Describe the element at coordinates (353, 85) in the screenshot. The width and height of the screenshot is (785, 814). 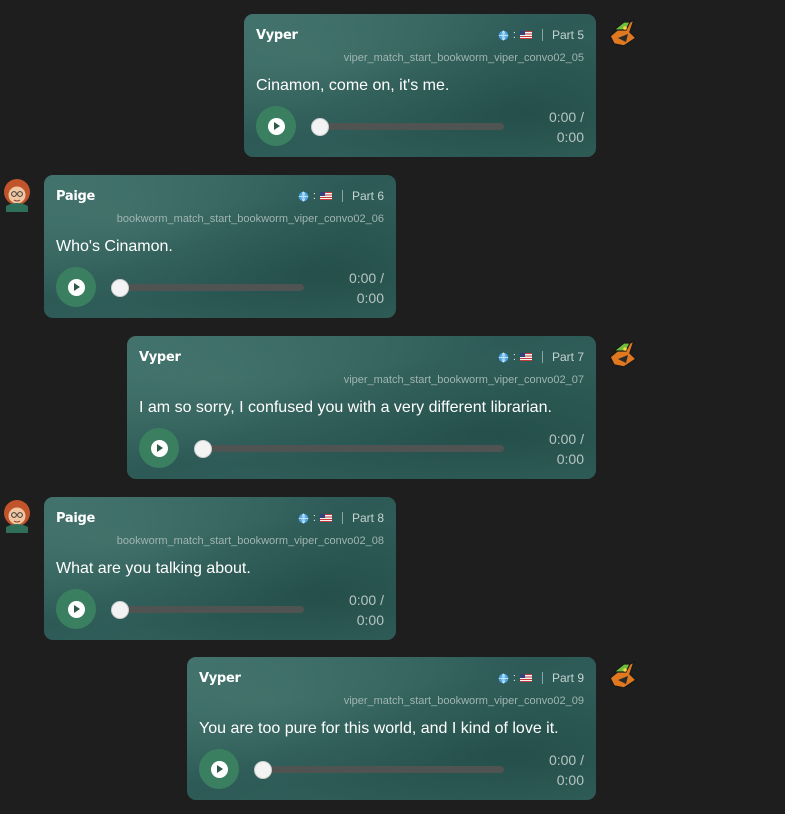
I see `message-text: Cinamon, come on, it's me.` at that location.